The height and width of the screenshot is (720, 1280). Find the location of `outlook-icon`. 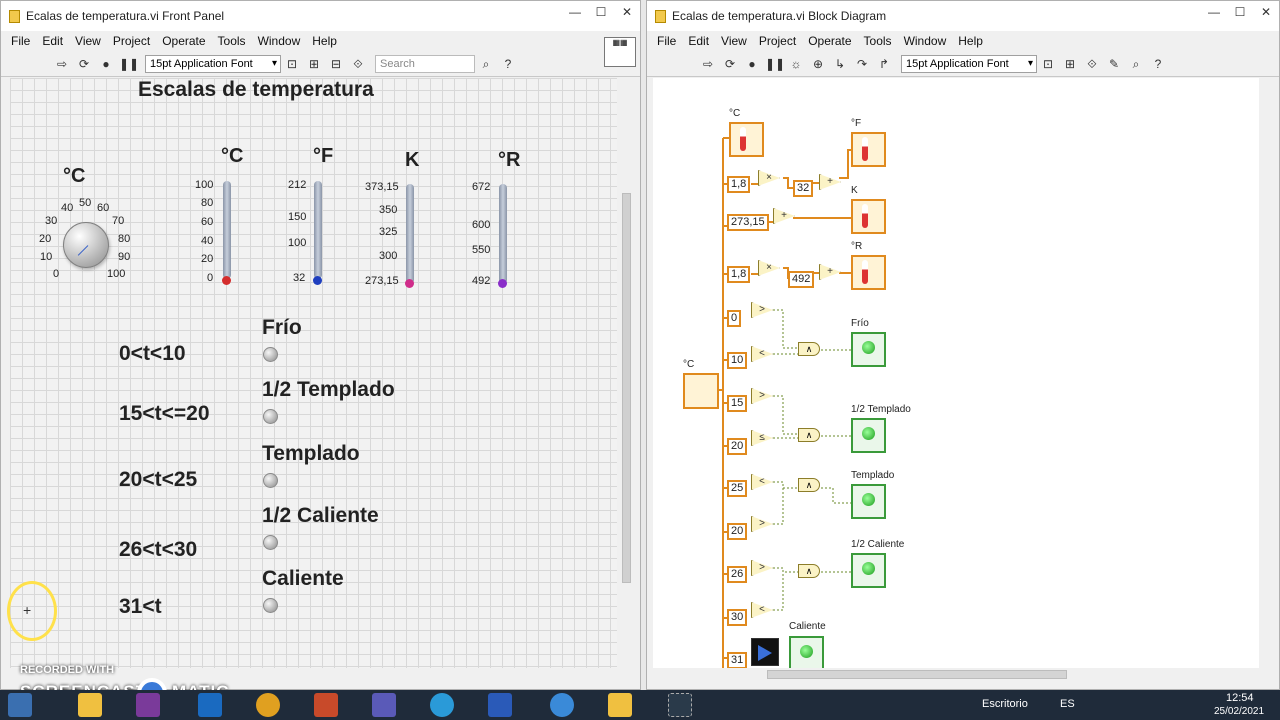

outlook-icon is located at coordinates (210, 705).